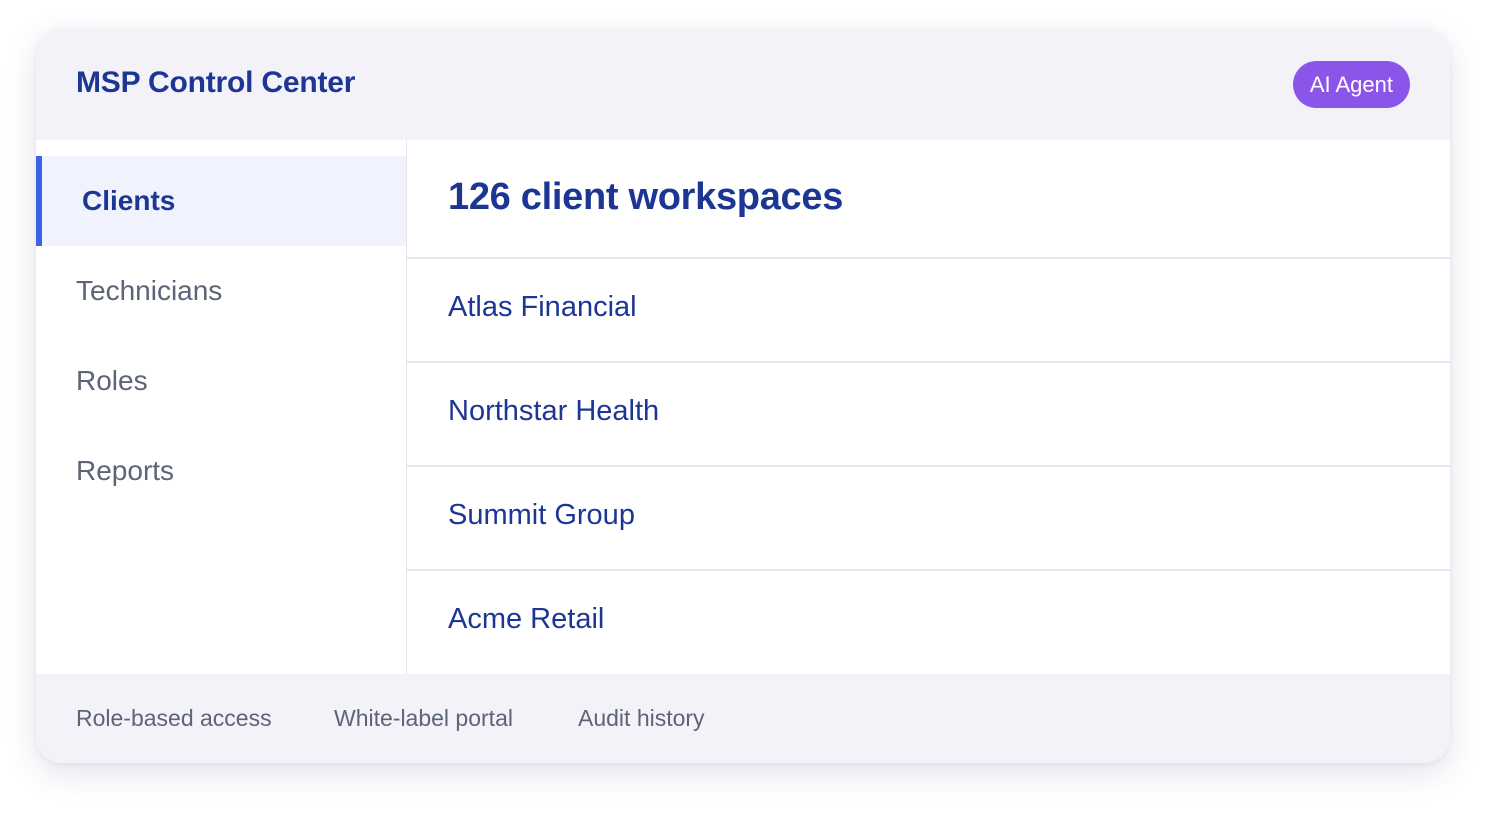  Describe the element at coordinates (1351, 84) in the screenshot. I see `ai-agent-button: AI Agent` at that location.